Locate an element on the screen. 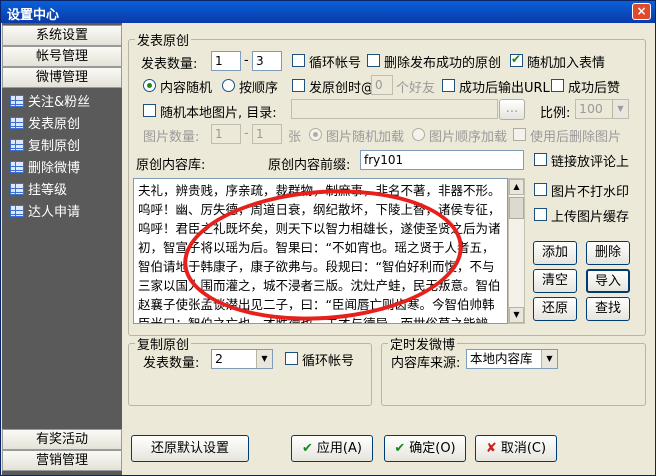 This screenshot has width=656, height=476. at-friends-checkbox is located at coordinates (298, 85).